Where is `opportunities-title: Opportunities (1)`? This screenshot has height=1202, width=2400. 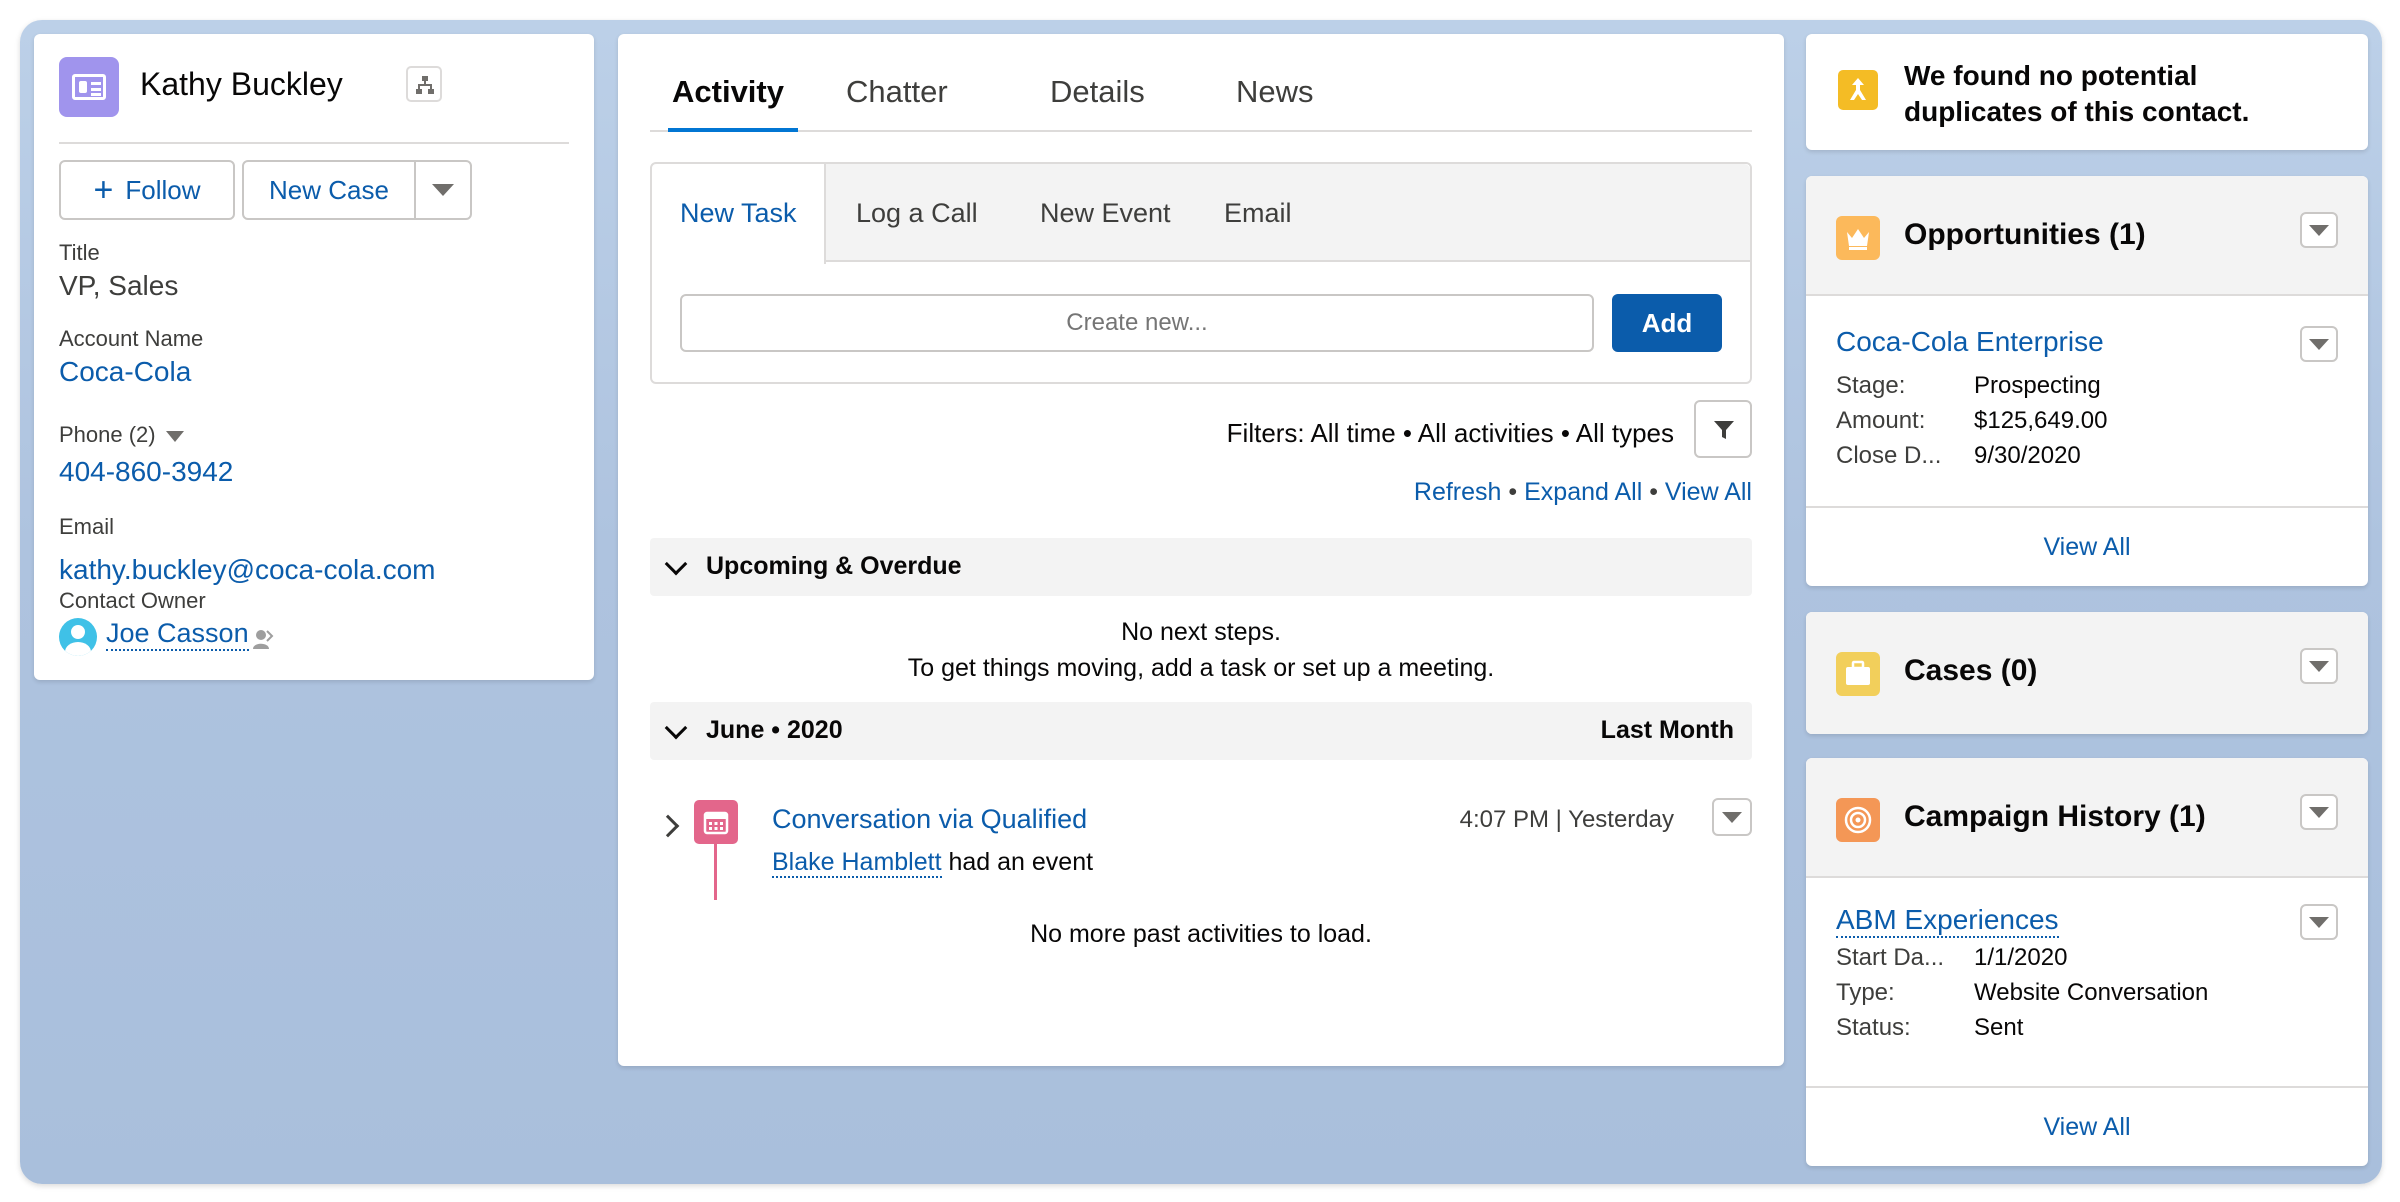 opportunities-title: Opportunities (1) is located at coordinates (2025, 235).